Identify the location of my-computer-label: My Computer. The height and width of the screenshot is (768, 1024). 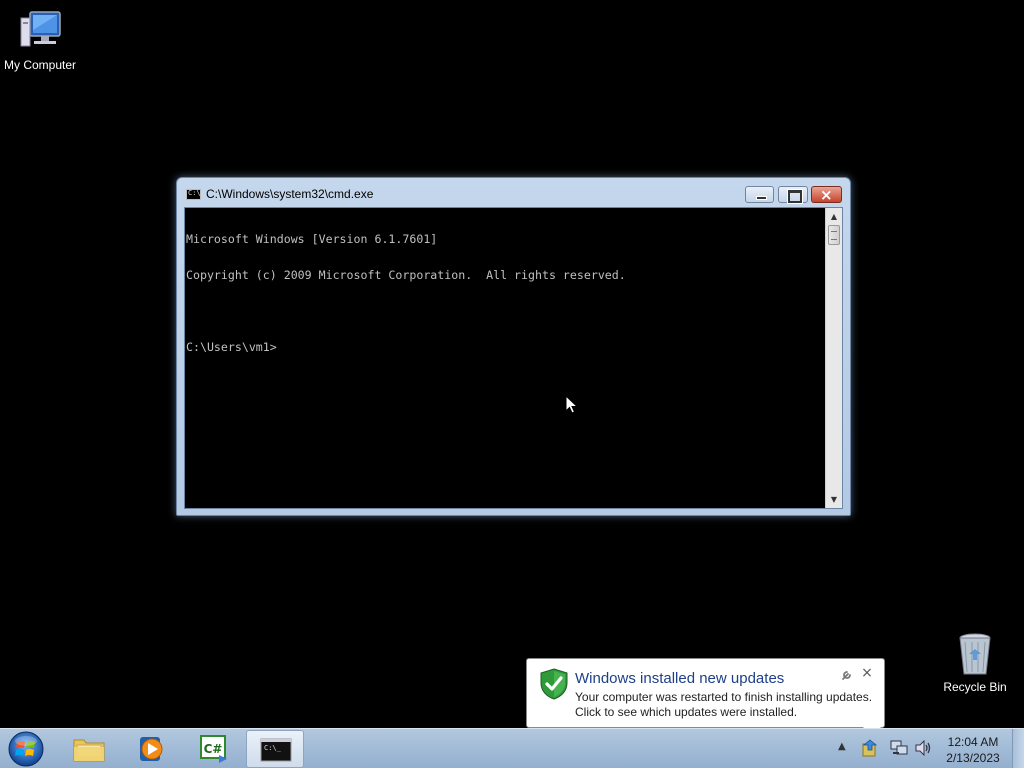
(40, 65).